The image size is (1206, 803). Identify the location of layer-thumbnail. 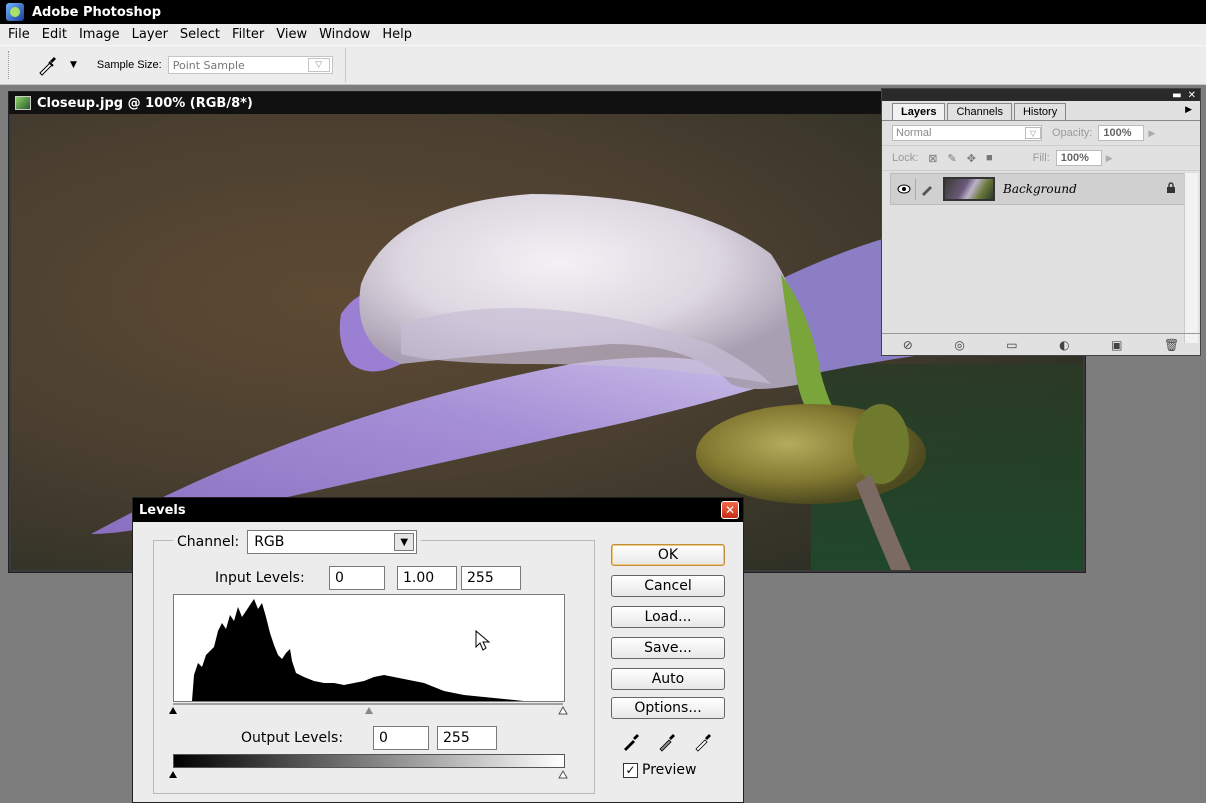
(969, 189).